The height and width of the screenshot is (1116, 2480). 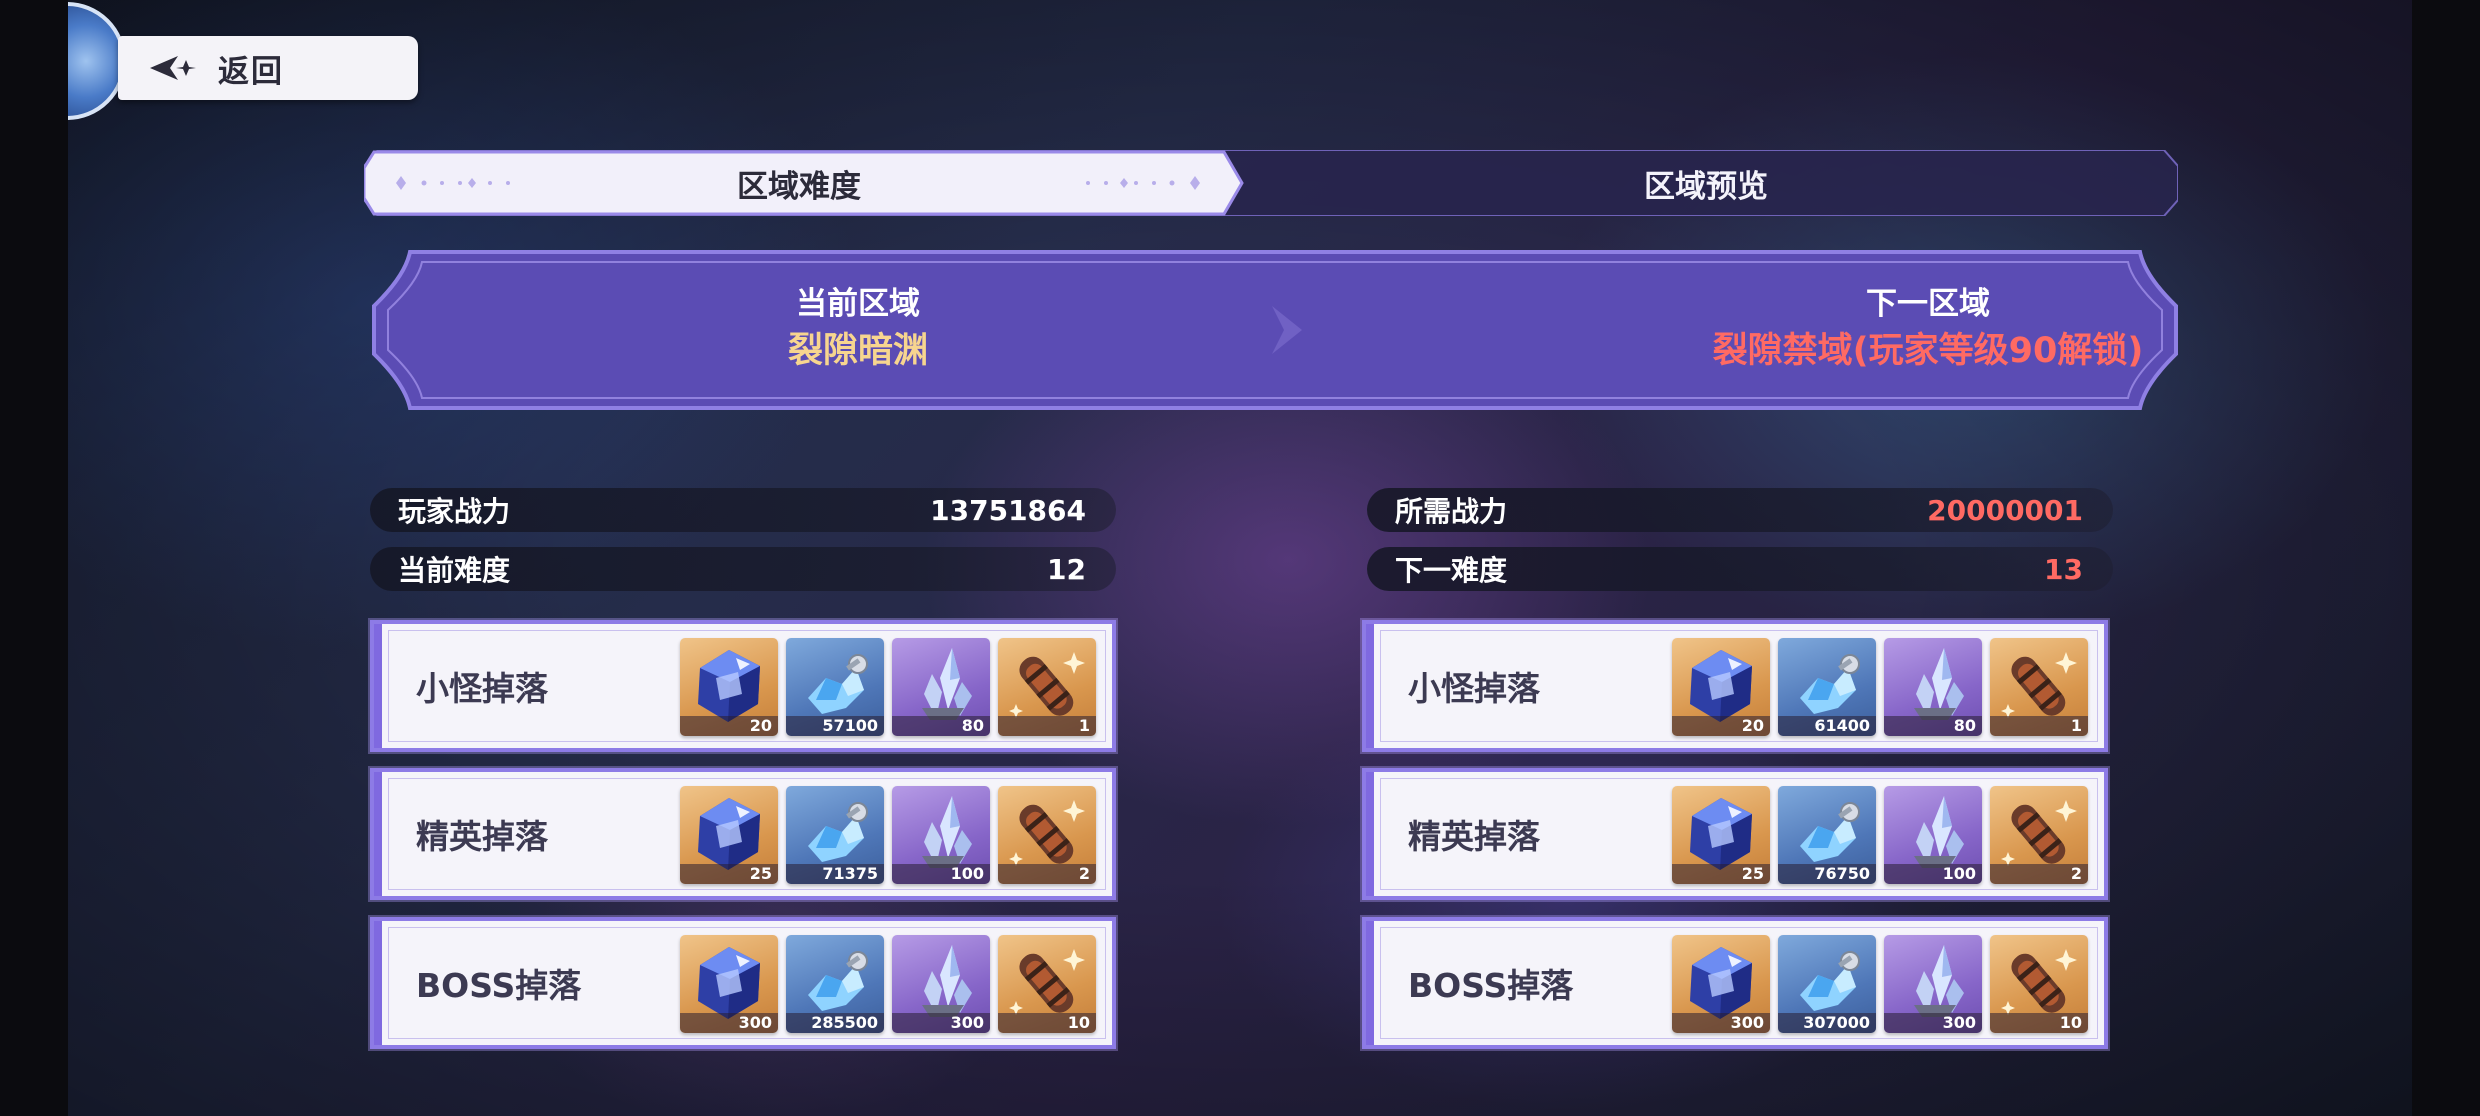 I want to click on back-button: 返回, so click(x=268, y=68).